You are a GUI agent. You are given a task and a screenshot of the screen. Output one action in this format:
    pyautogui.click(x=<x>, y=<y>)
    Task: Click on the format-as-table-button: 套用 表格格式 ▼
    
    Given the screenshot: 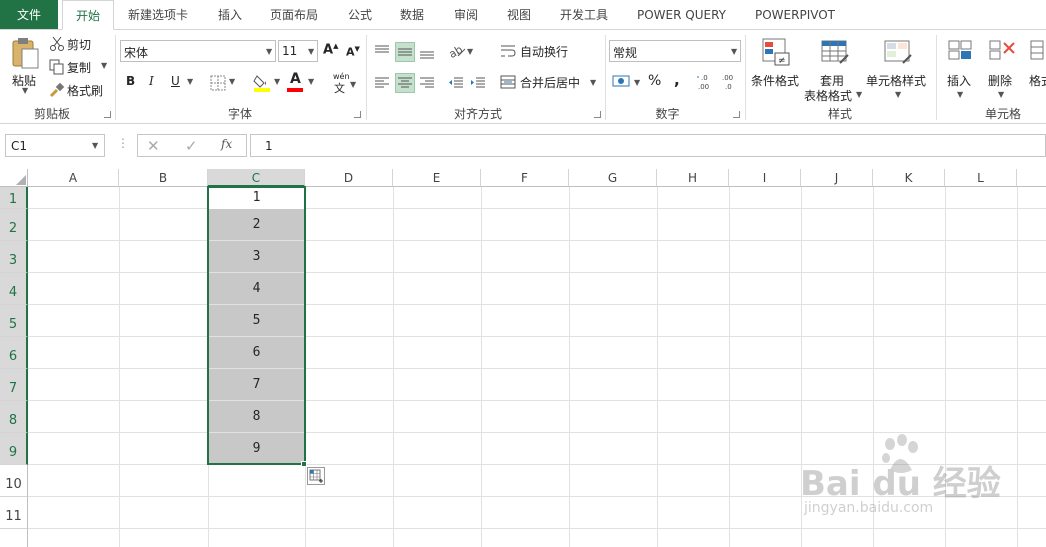 What is the action you would take?
    pyautogui.click(x=834, y=69)
    